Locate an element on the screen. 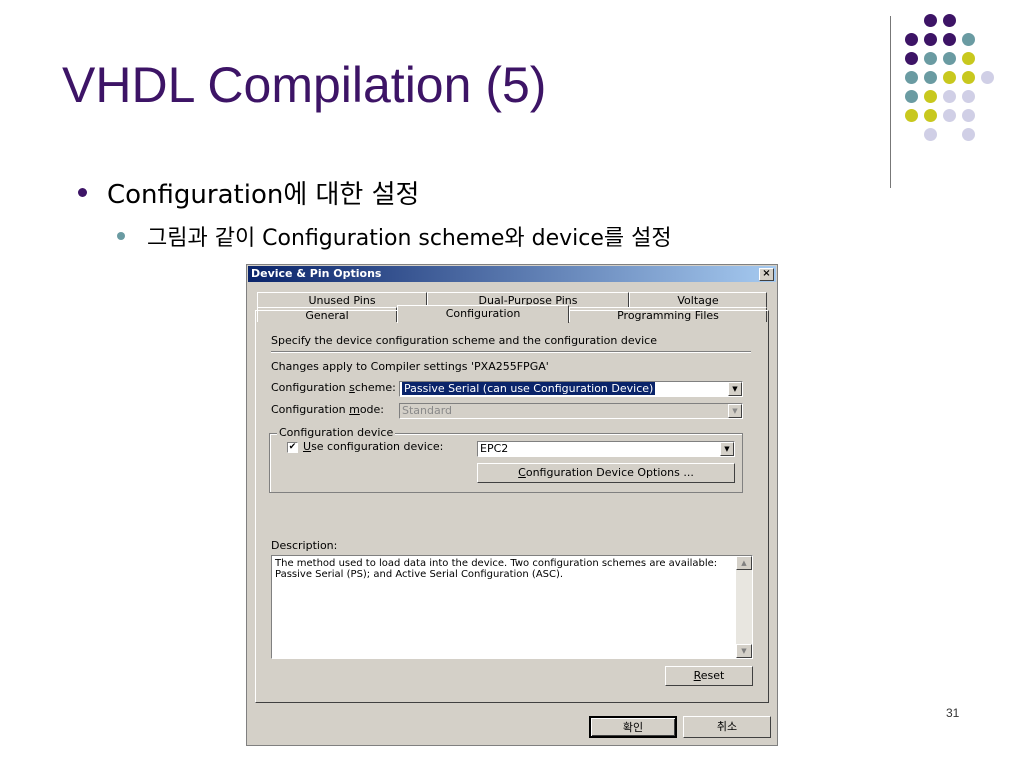 The image size is (1024, 768). reset-button: Reset is located at coordinates (709, 676).